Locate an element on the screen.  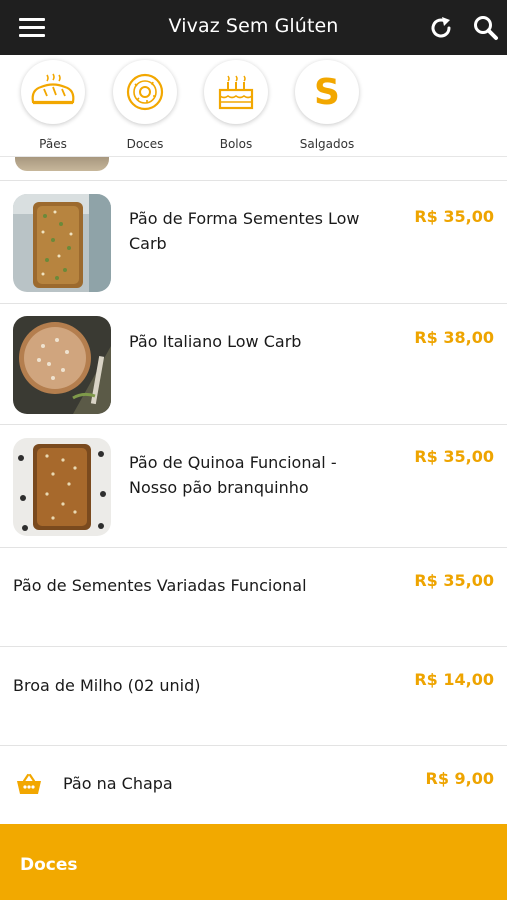
refresh-icon is located at coordinates (441, 28).